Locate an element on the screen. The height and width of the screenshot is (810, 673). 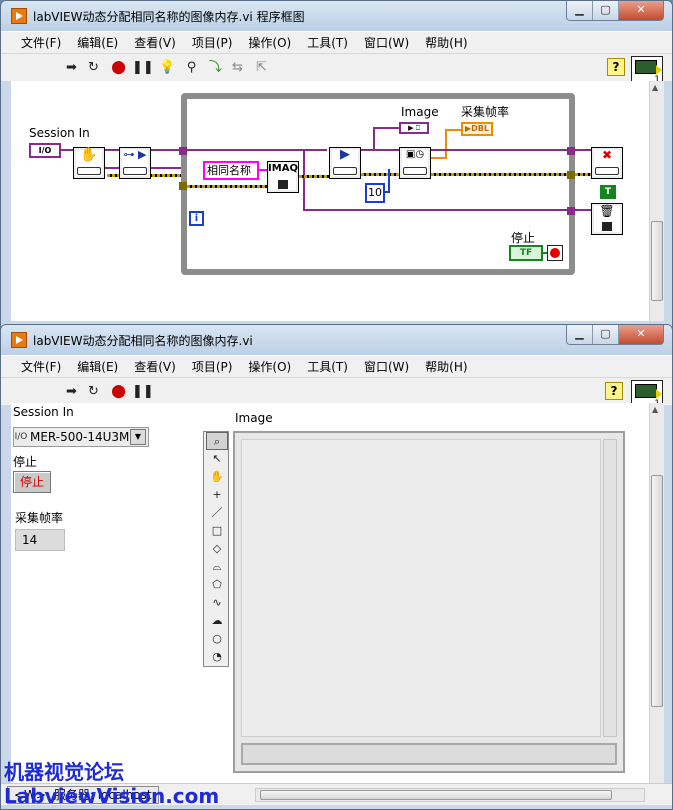
timeout-constant: 10 is located at coordinates (375, 193).